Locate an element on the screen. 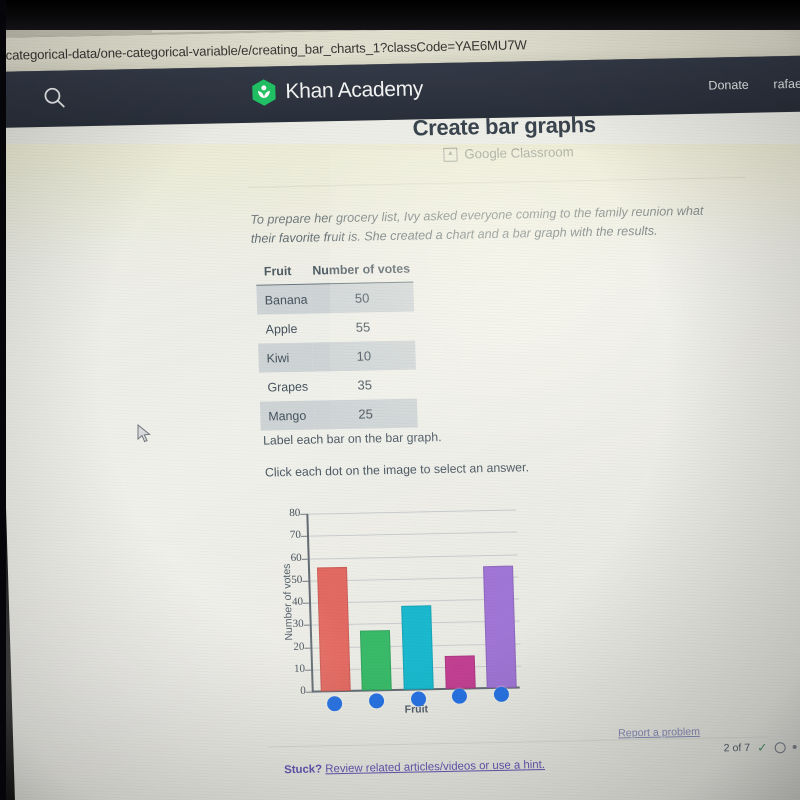 The width and height of the screenshot is (800, 800). table-header-fruit: Fruit is located at coordinates (277, 271).